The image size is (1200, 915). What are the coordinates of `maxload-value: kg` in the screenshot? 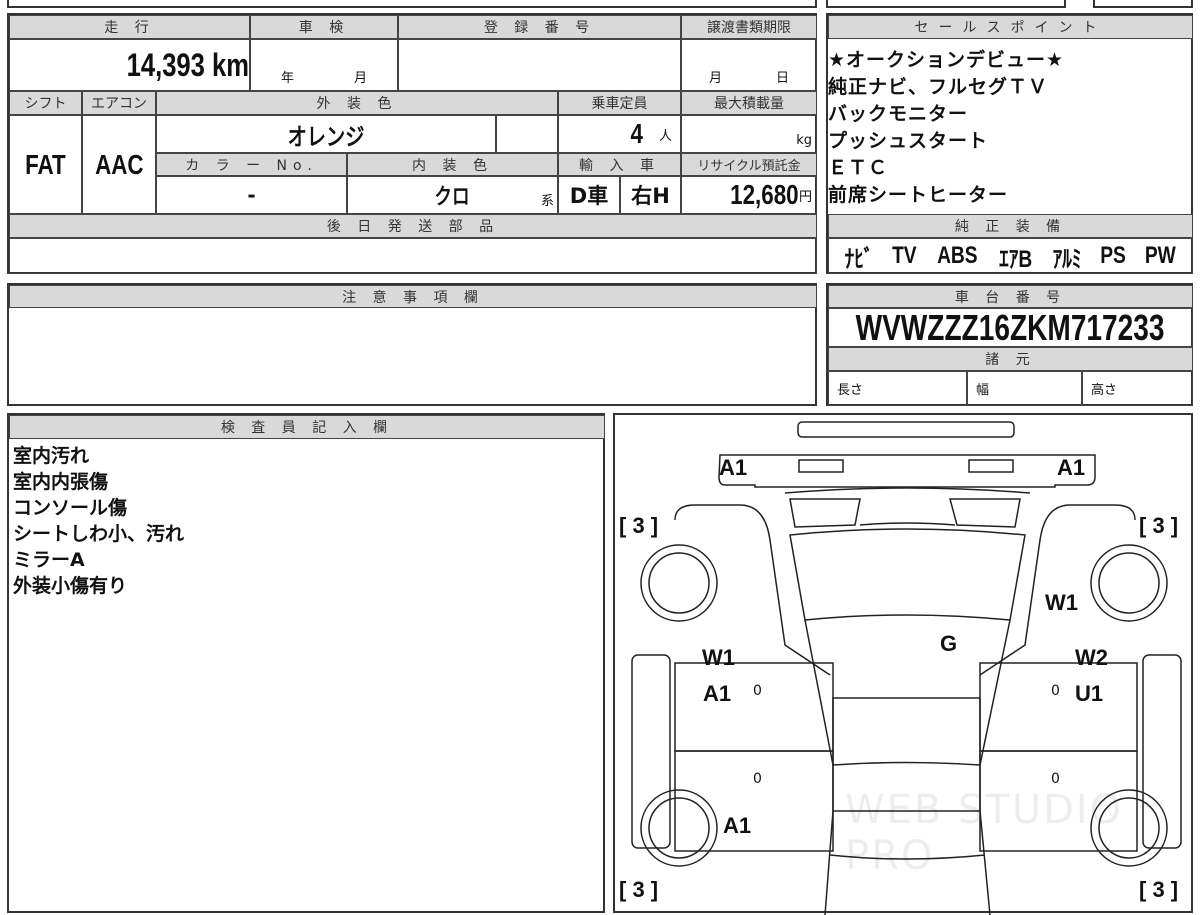 It's located at (749, 134).